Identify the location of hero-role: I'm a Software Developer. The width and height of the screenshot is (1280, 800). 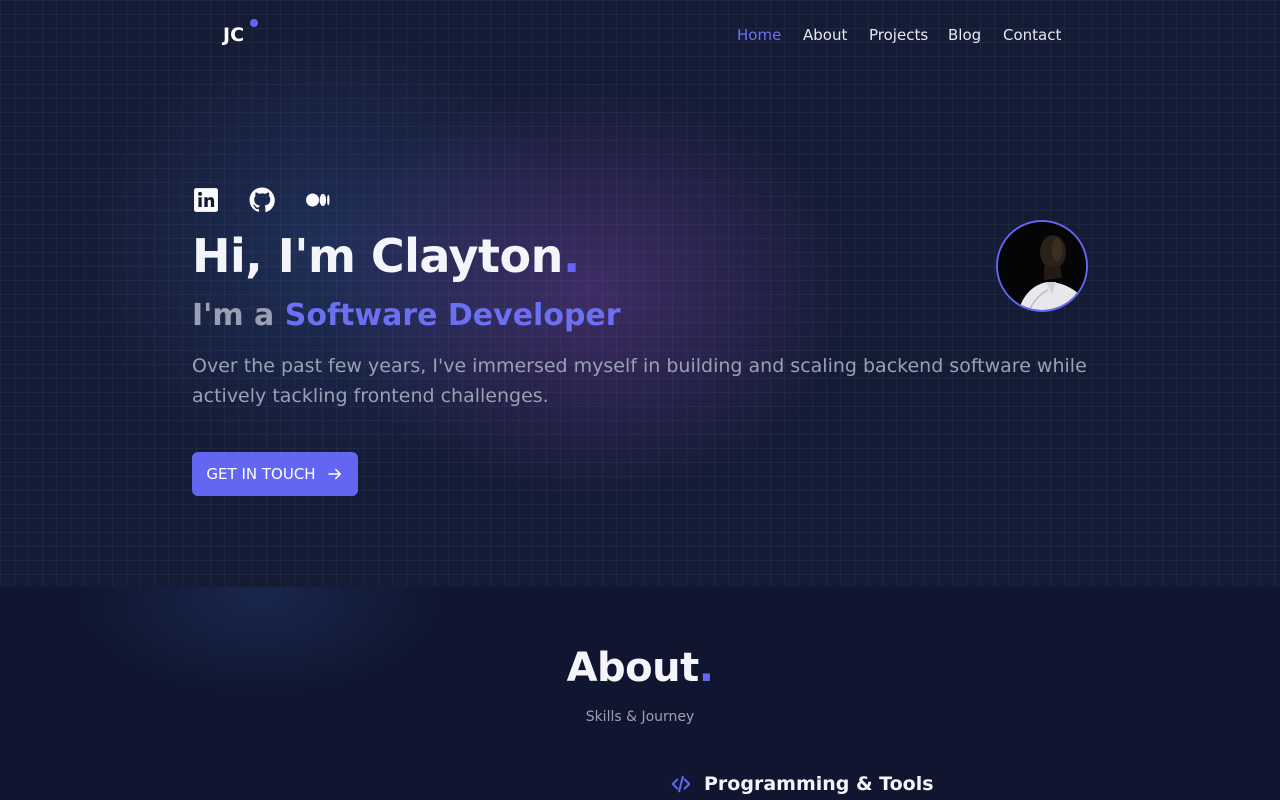
(406, 315).